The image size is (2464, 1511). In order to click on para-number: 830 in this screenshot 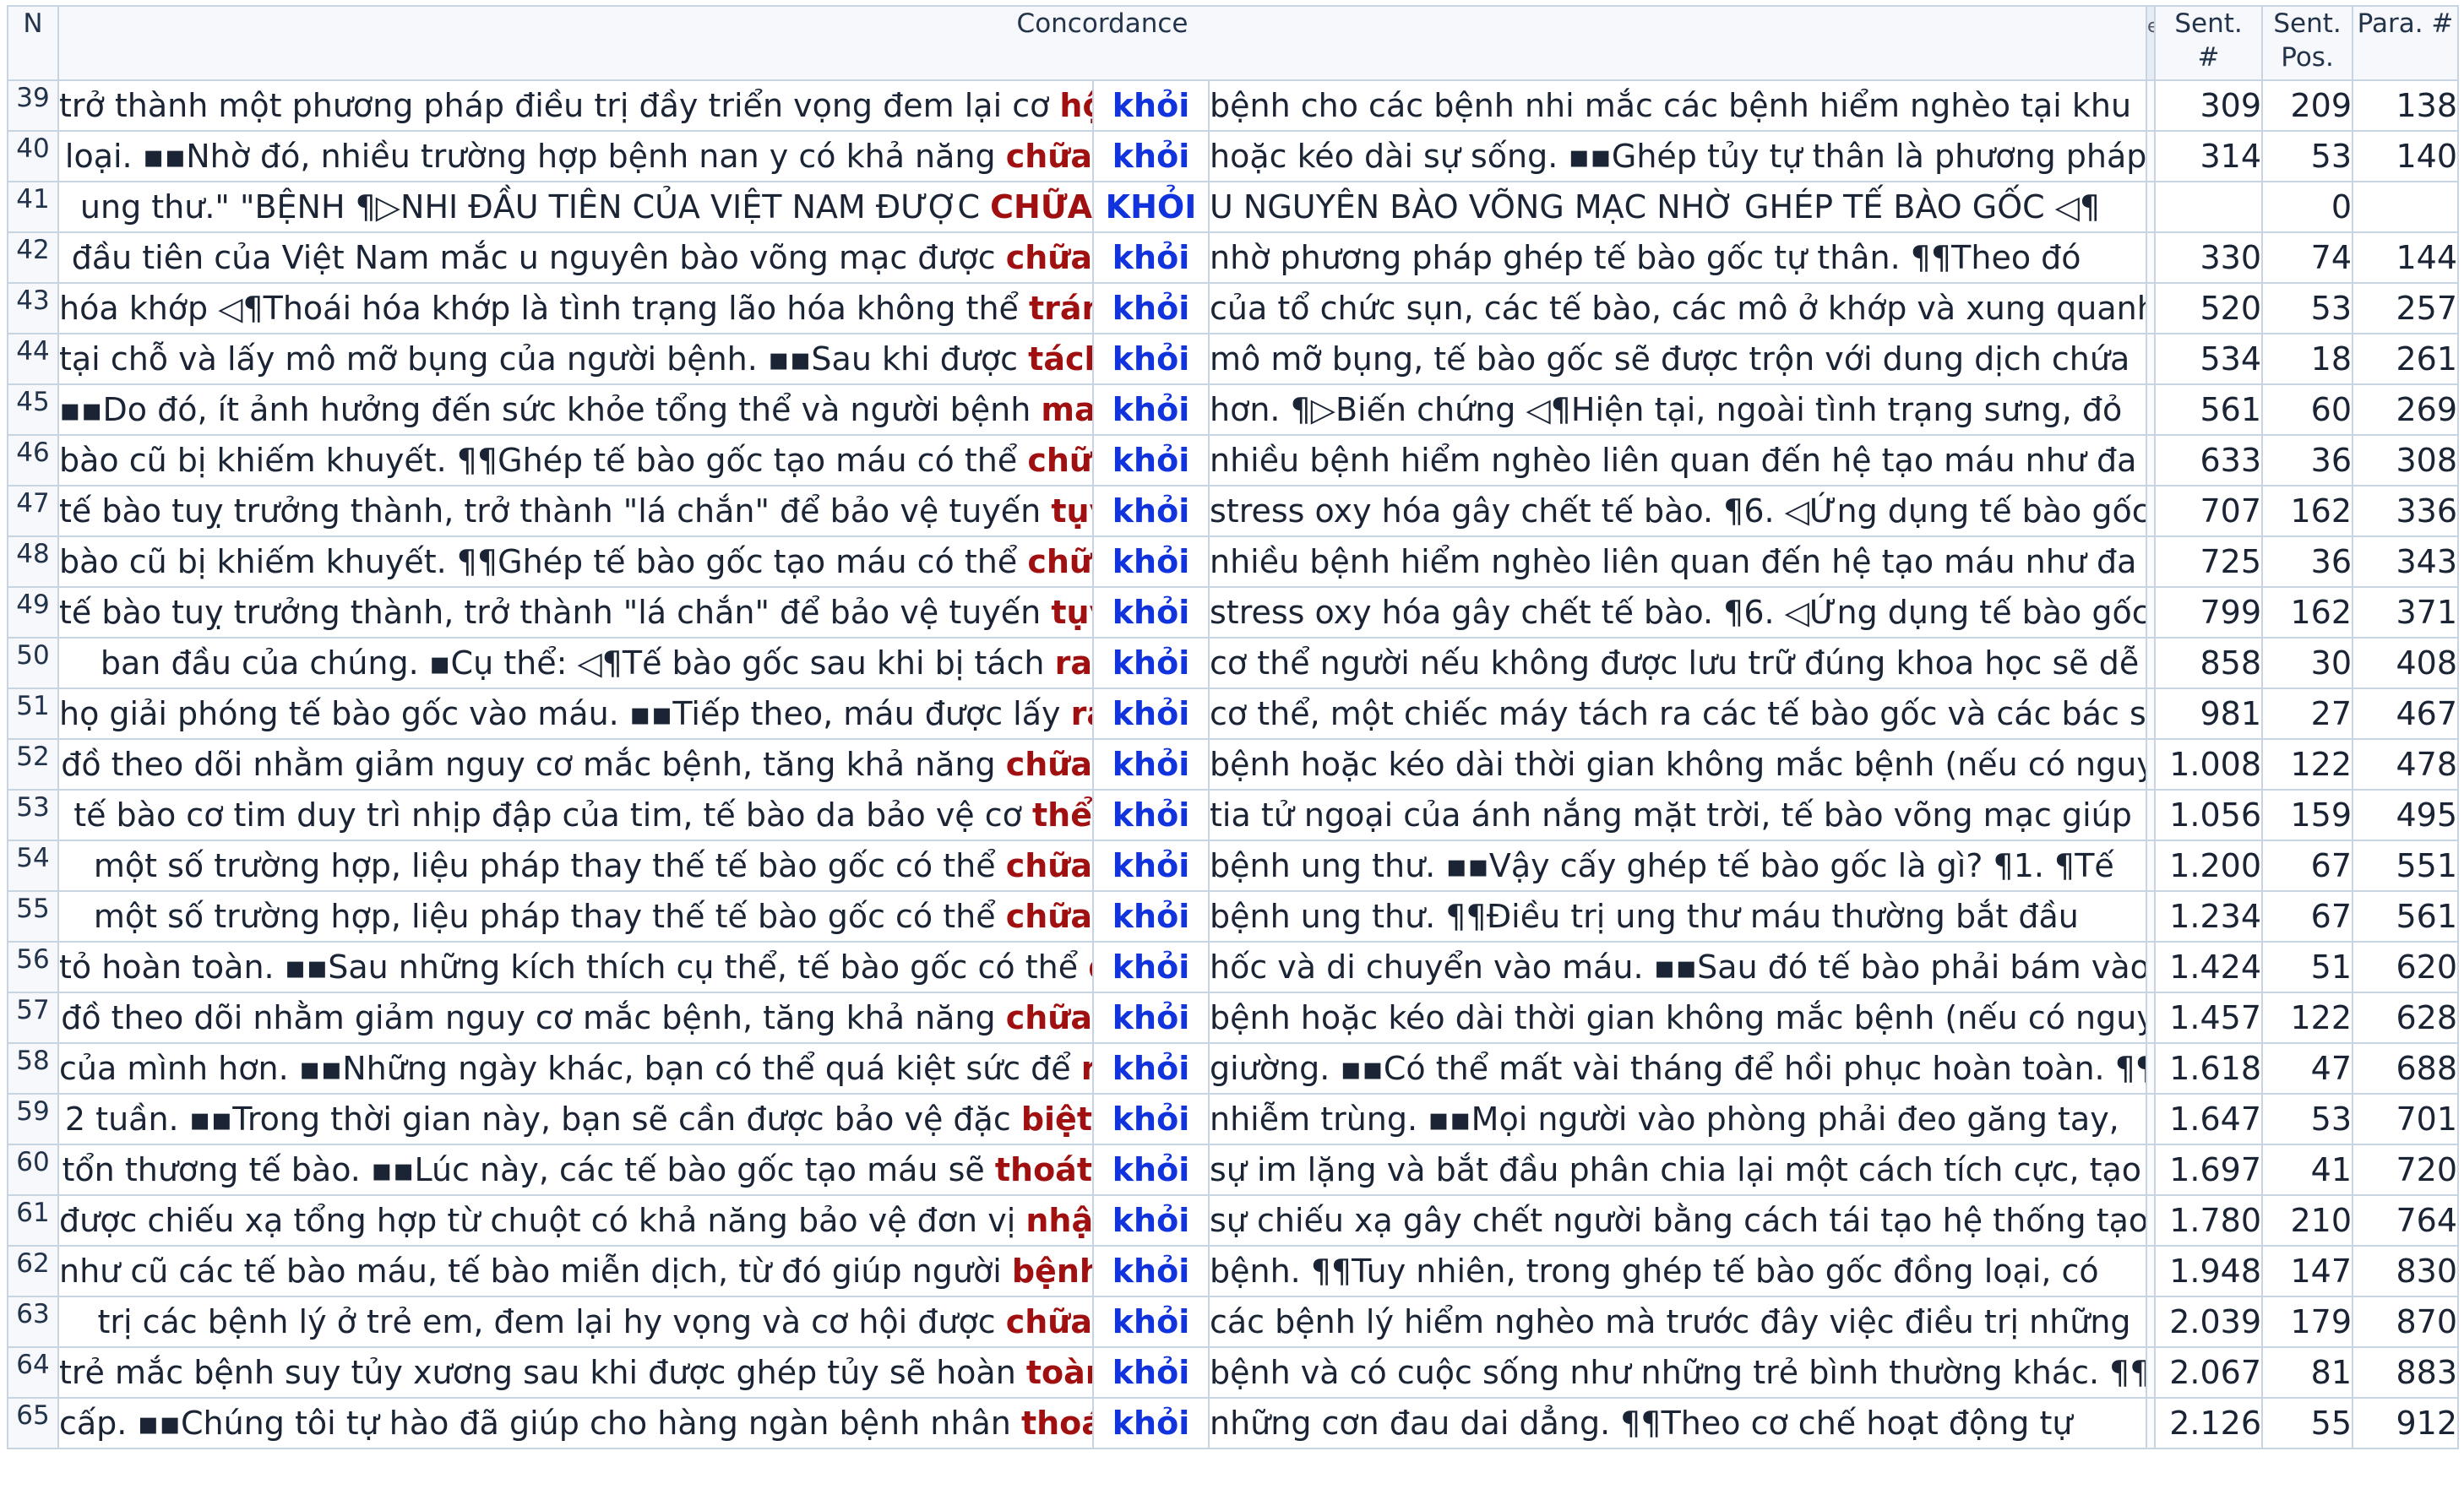, I will do `click(2406, 1271)`.